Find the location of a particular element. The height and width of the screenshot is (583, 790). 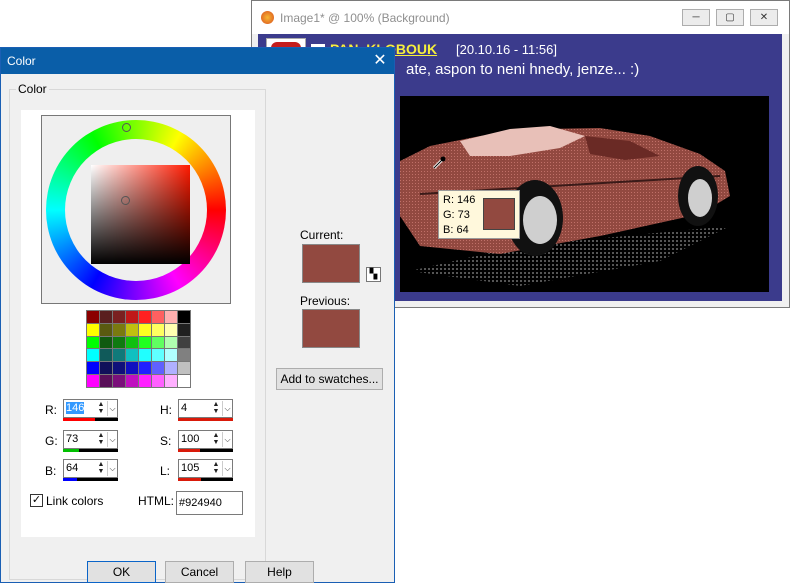

hue-wheel is located at coordinates (136, 210).